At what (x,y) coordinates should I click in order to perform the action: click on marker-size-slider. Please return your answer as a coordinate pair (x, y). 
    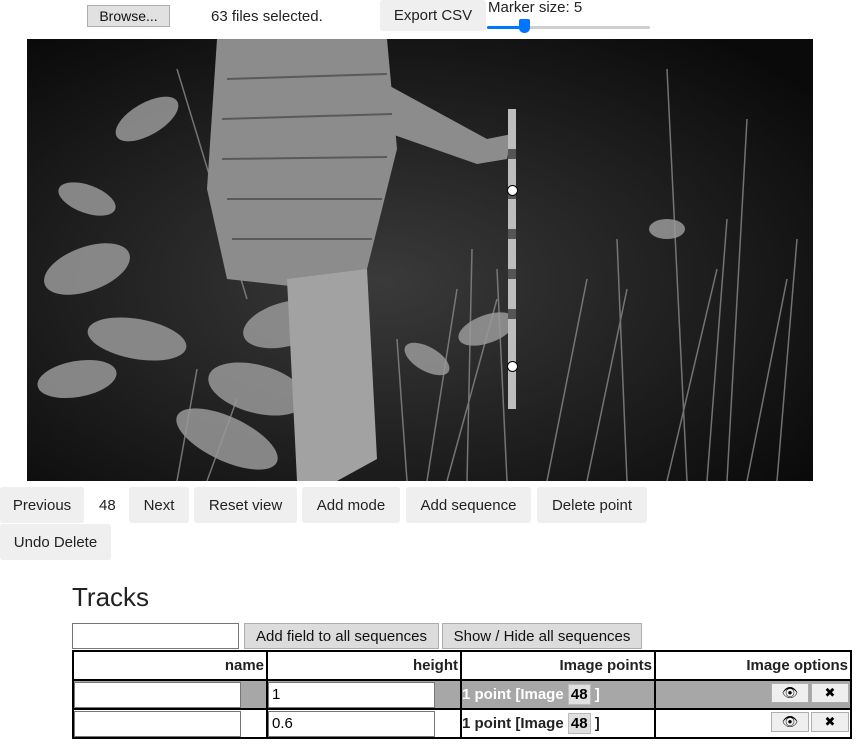
    Looking at the image, I should click on (568, 26).